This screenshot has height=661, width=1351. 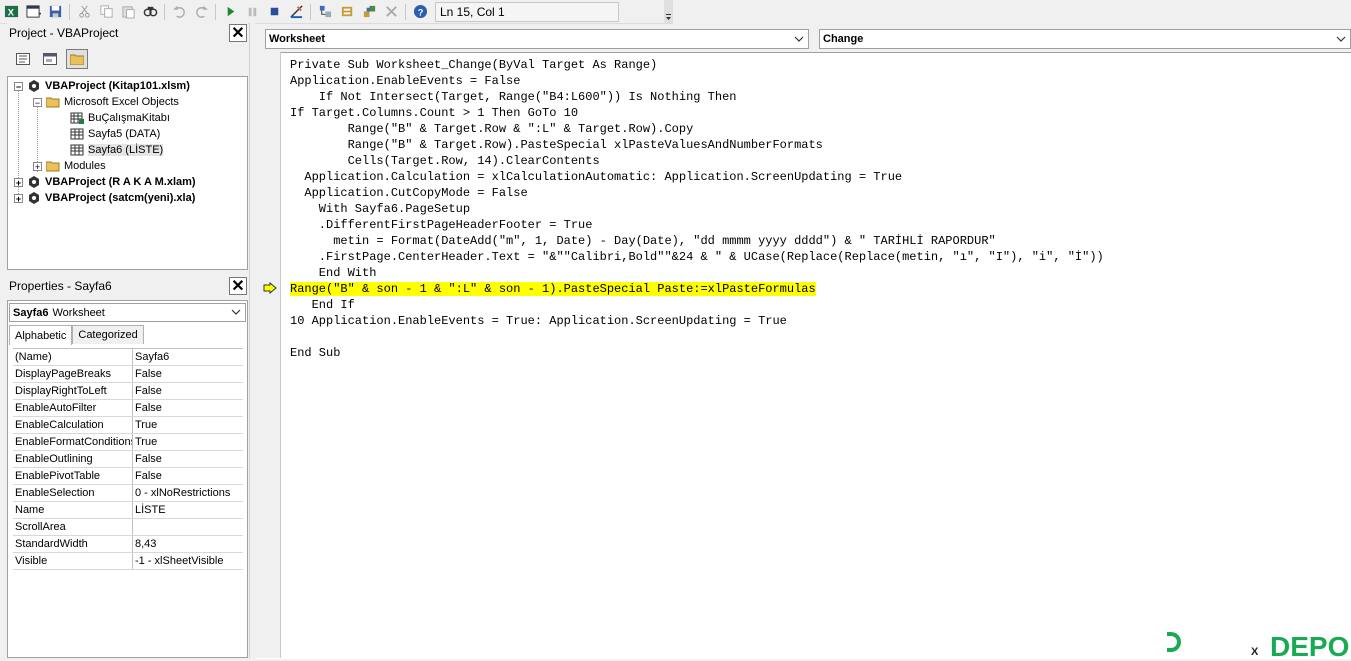 I want to click on property-row: EnableAutoFilter False, so click(x=128, y=408).